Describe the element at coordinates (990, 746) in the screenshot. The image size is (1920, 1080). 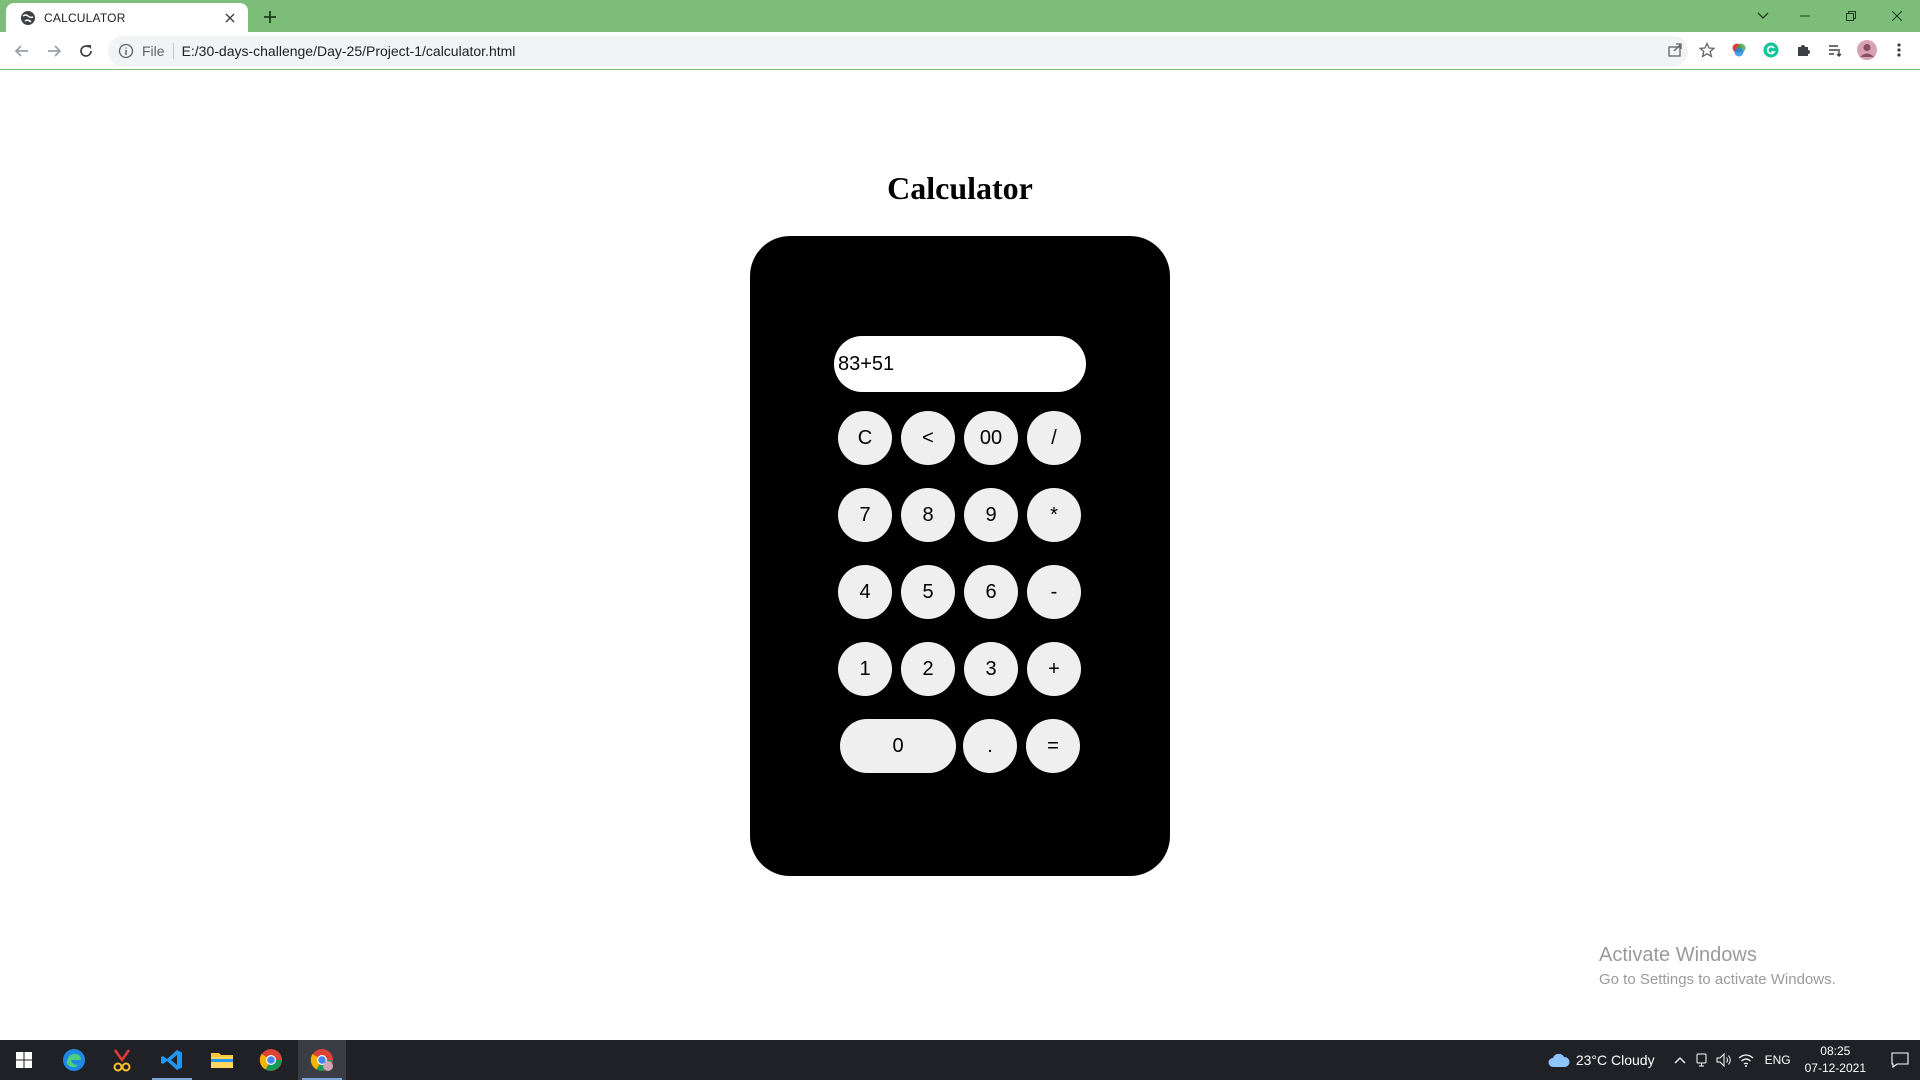
I see `decimal-button: .` at that location.